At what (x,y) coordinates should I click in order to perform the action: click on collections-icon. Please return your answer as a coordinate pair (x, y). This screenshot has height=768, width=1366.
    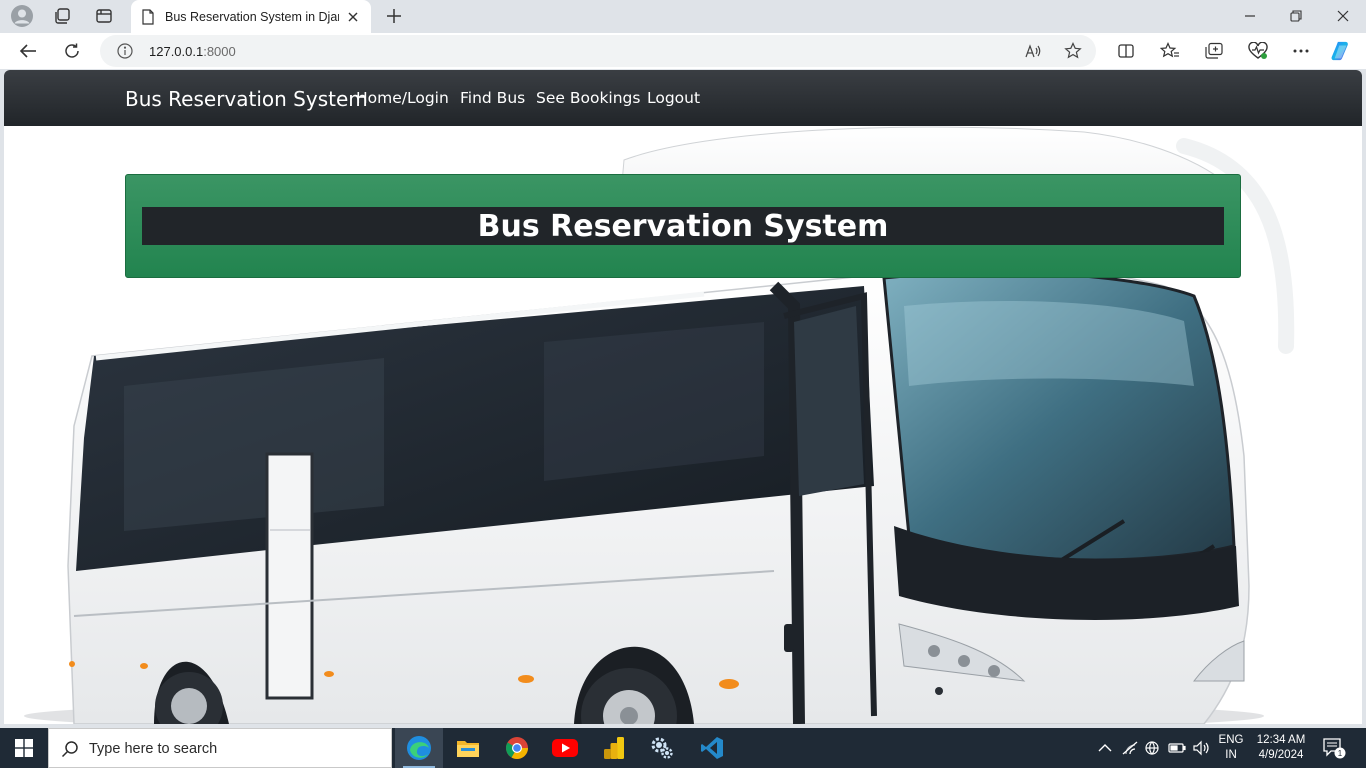
    Looking at the image, I should click on (1214, 51).